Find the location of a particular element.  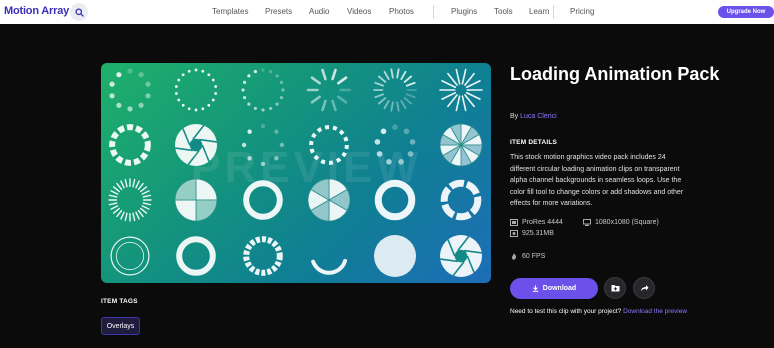

spec-fps-value: 60 FPS is located at coordinates (534, 256).